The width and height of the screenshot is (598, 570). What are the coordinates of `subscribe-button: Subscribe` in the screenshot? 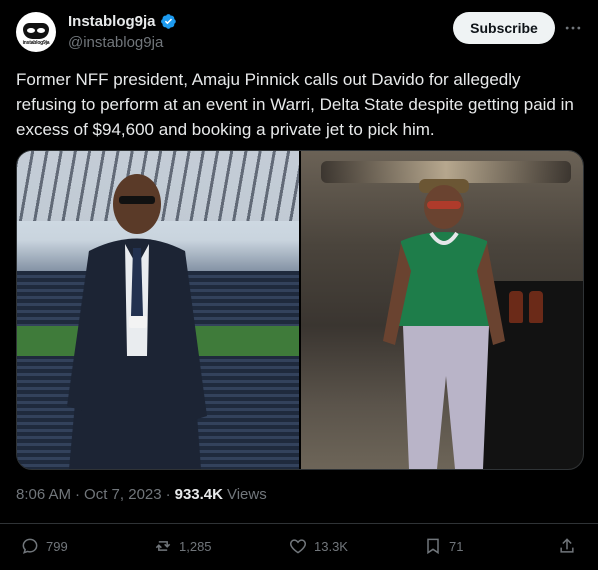 It's located at (504, 28).